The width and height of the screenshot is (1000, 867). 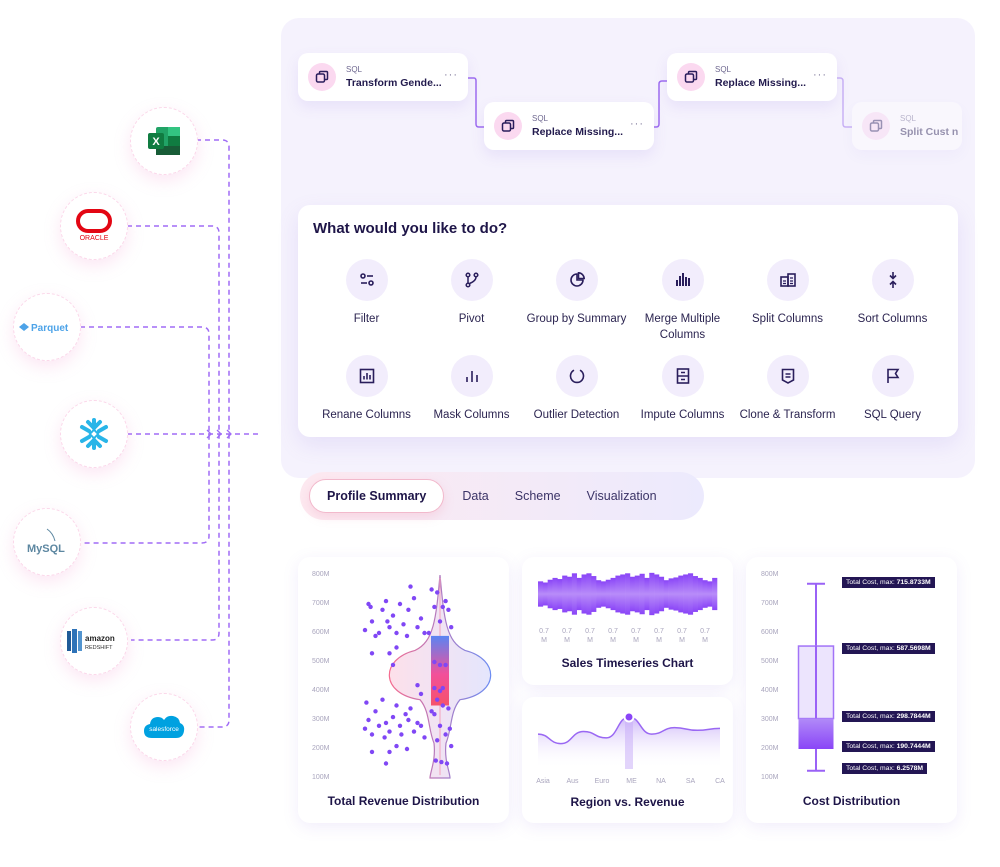 I want to click on svg-text: X, so click(x=156, y=142).